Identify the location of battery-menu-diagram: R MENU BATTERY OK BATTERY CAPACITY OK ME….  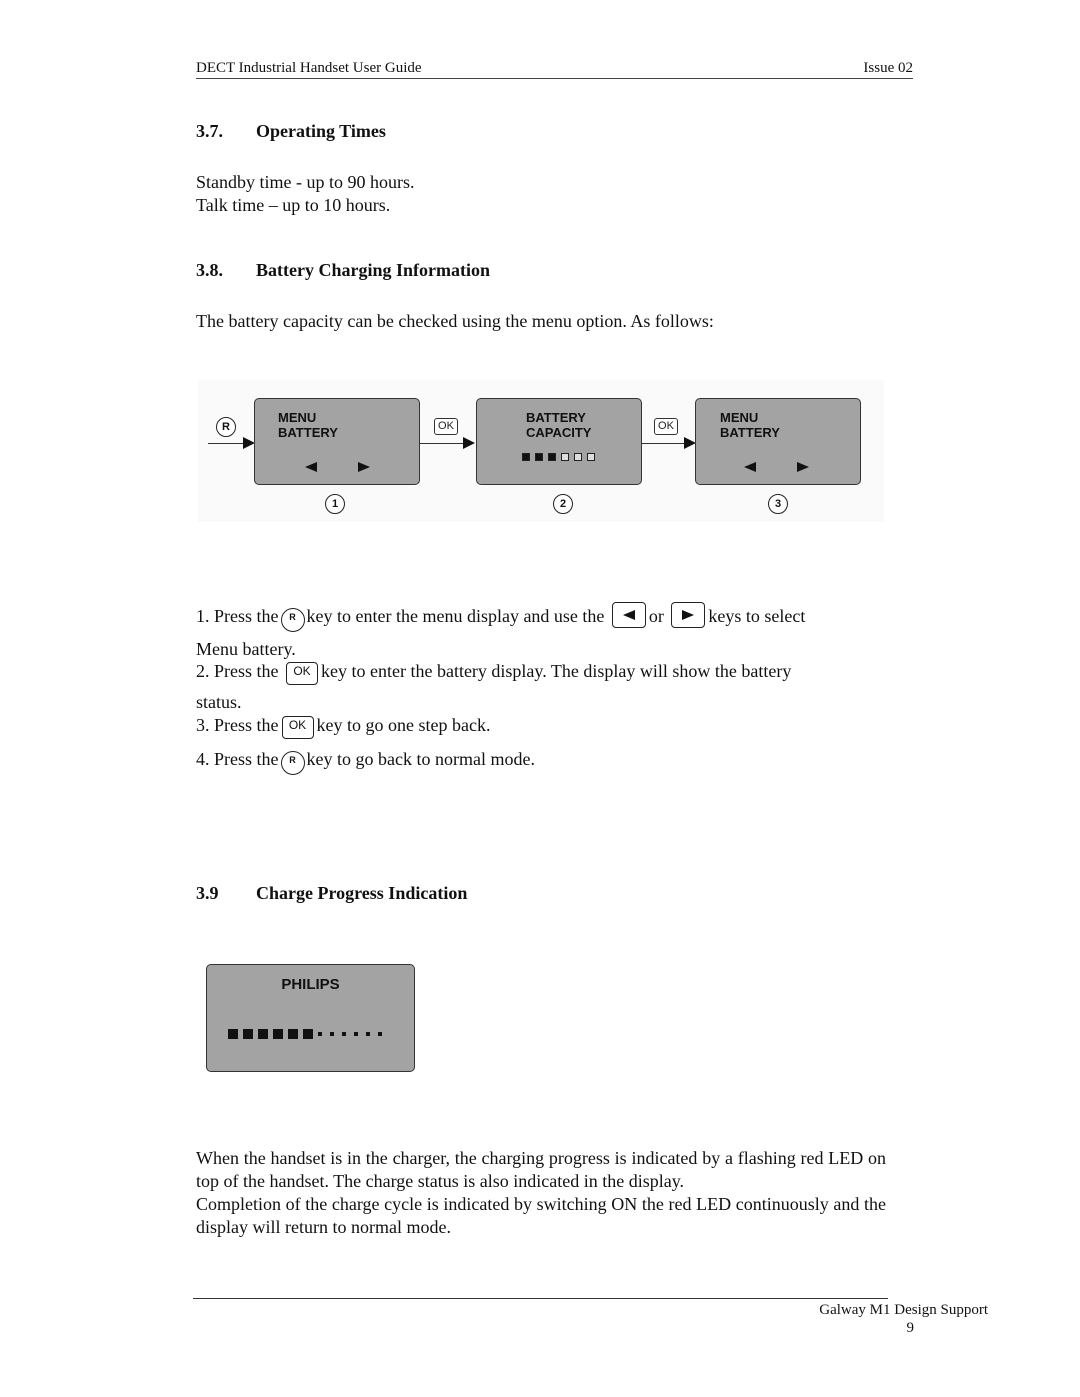
(541, 451).